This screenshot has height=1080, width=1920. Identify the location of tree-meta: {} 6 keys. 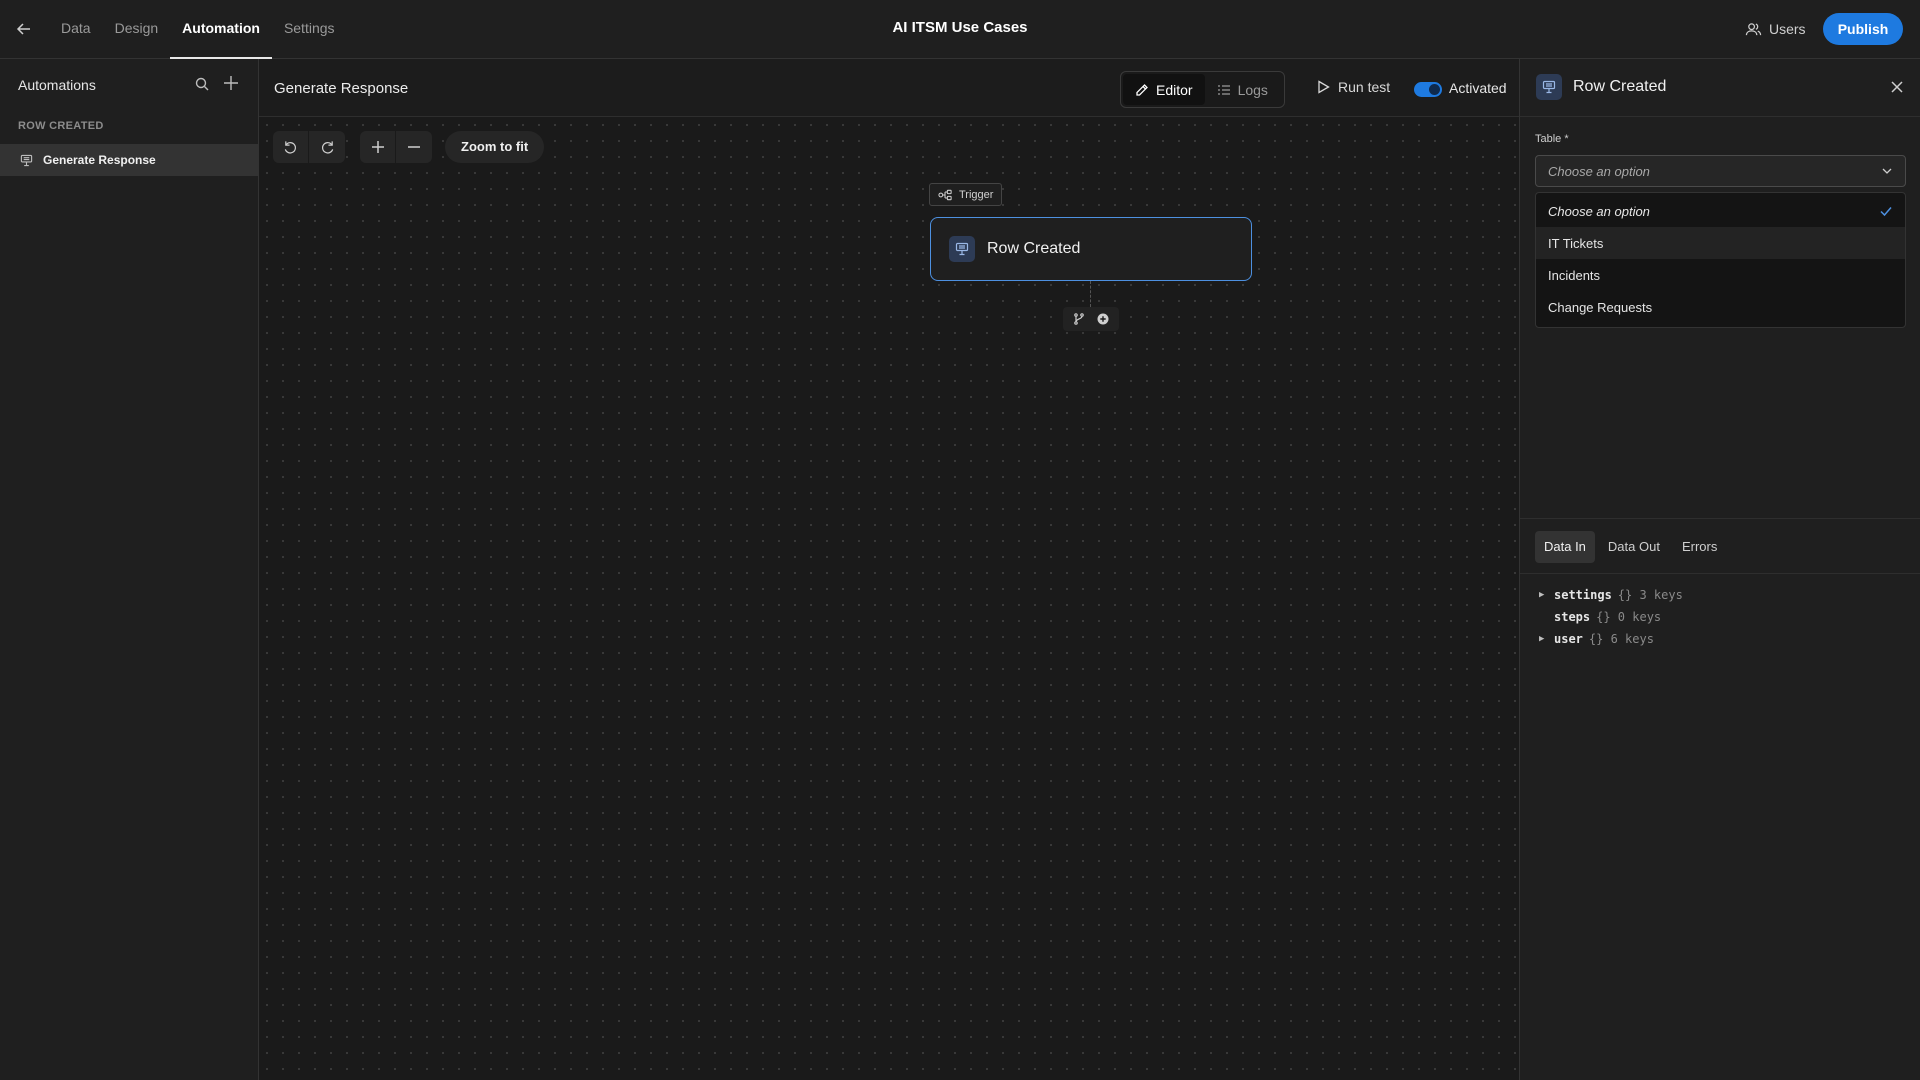
(1621, 639).